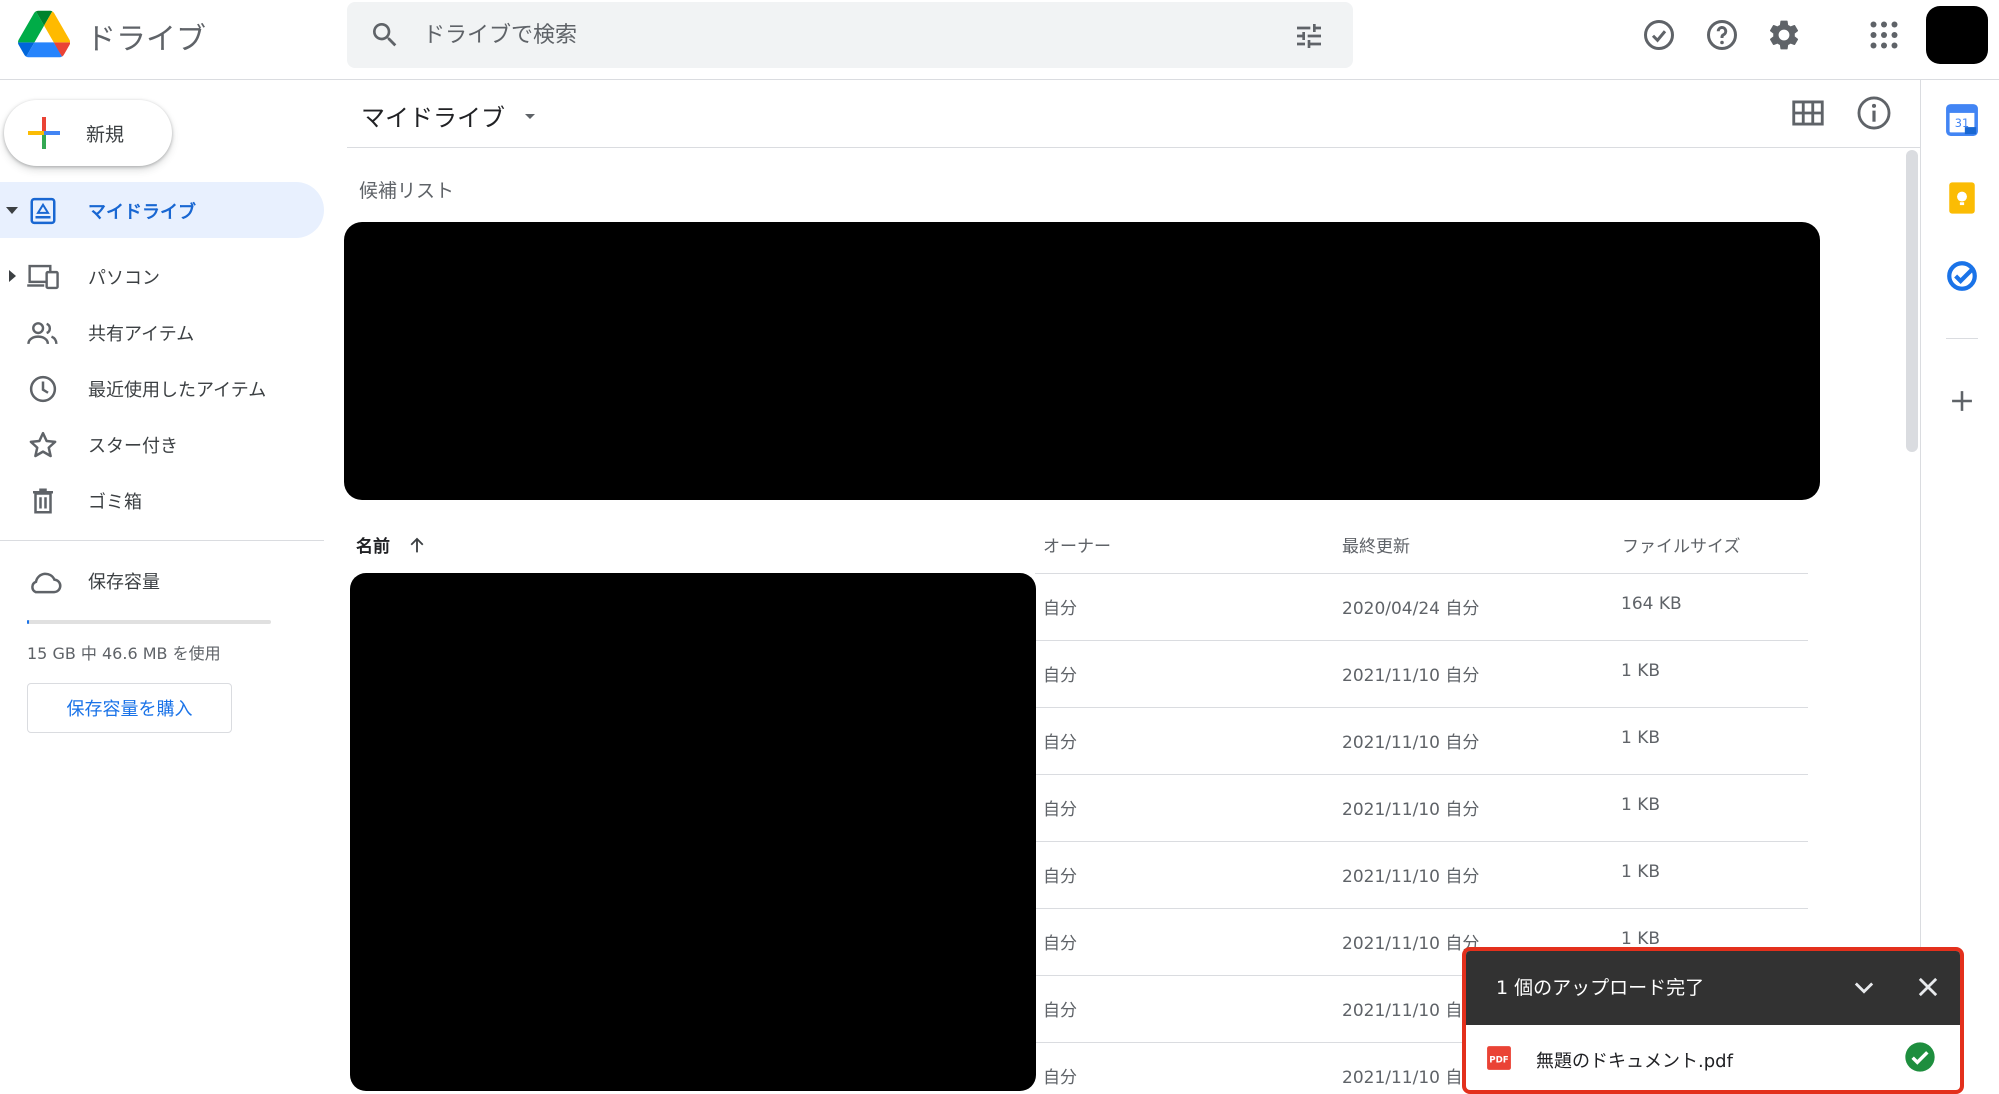  I want to click on grid-view-icon, so click(1808, 113).